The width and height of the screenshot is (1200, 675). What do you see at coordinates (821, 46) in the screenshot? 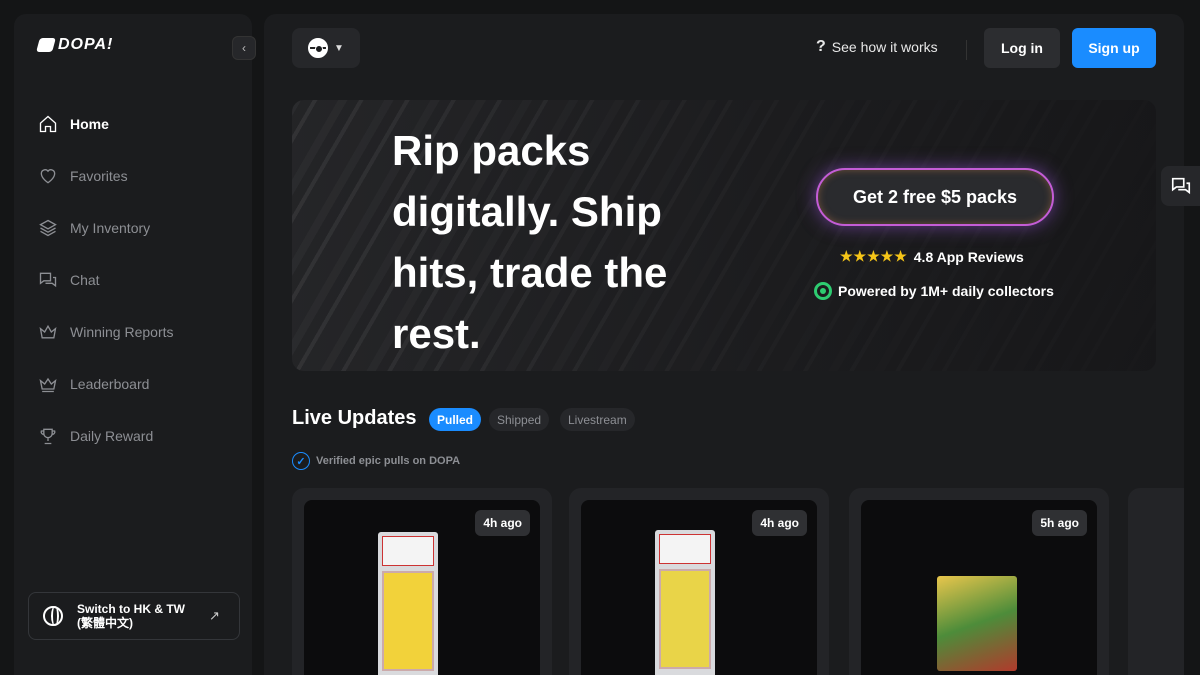
I see `question-icon: ?` at bounding box center [821, 46].